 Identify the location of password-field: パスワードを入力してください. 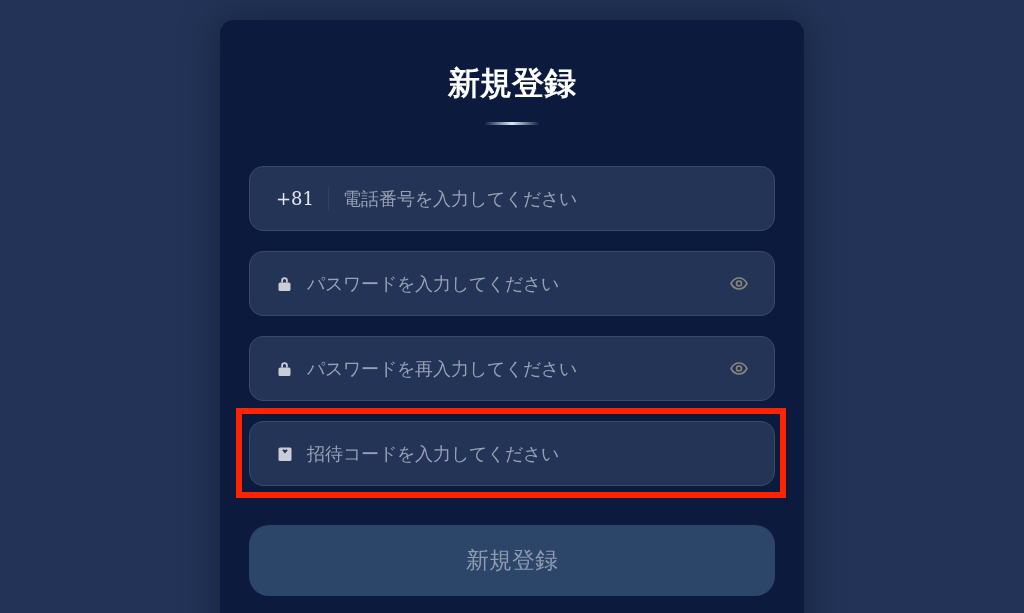
(512, 283).